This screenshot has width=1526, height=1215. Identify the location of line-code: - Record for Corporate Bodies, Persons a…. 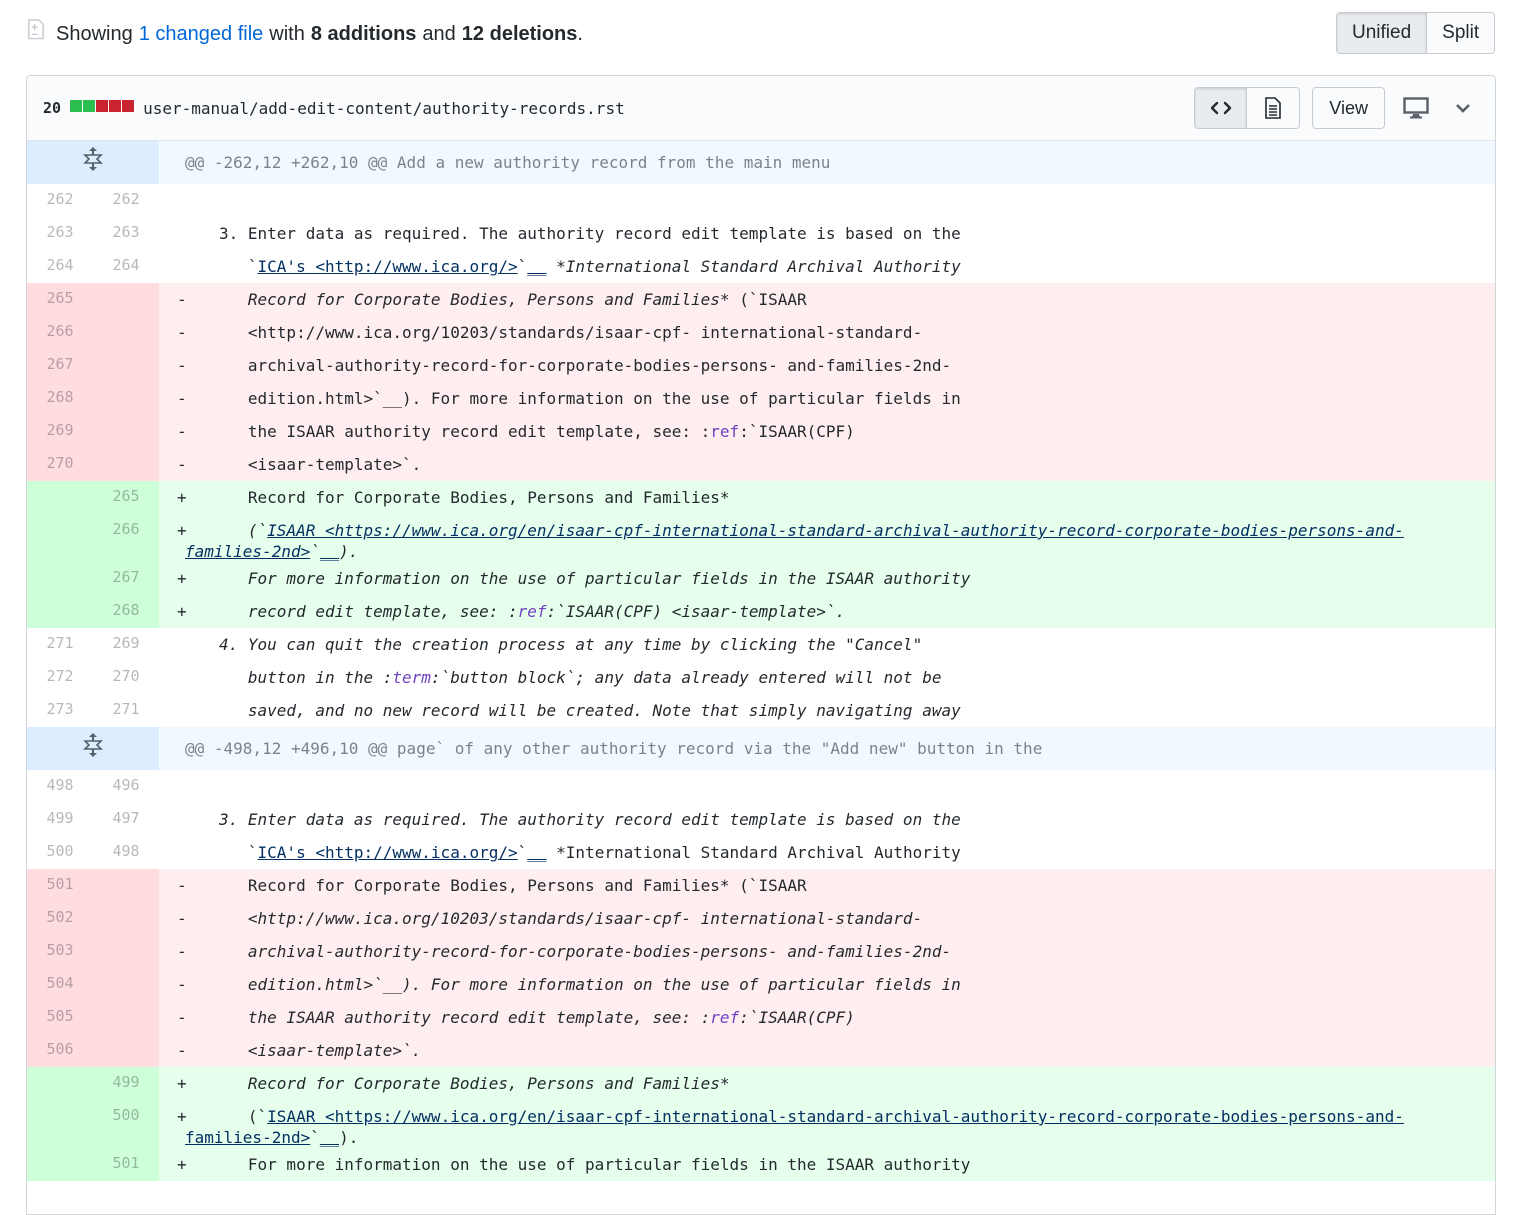
(827, 885).